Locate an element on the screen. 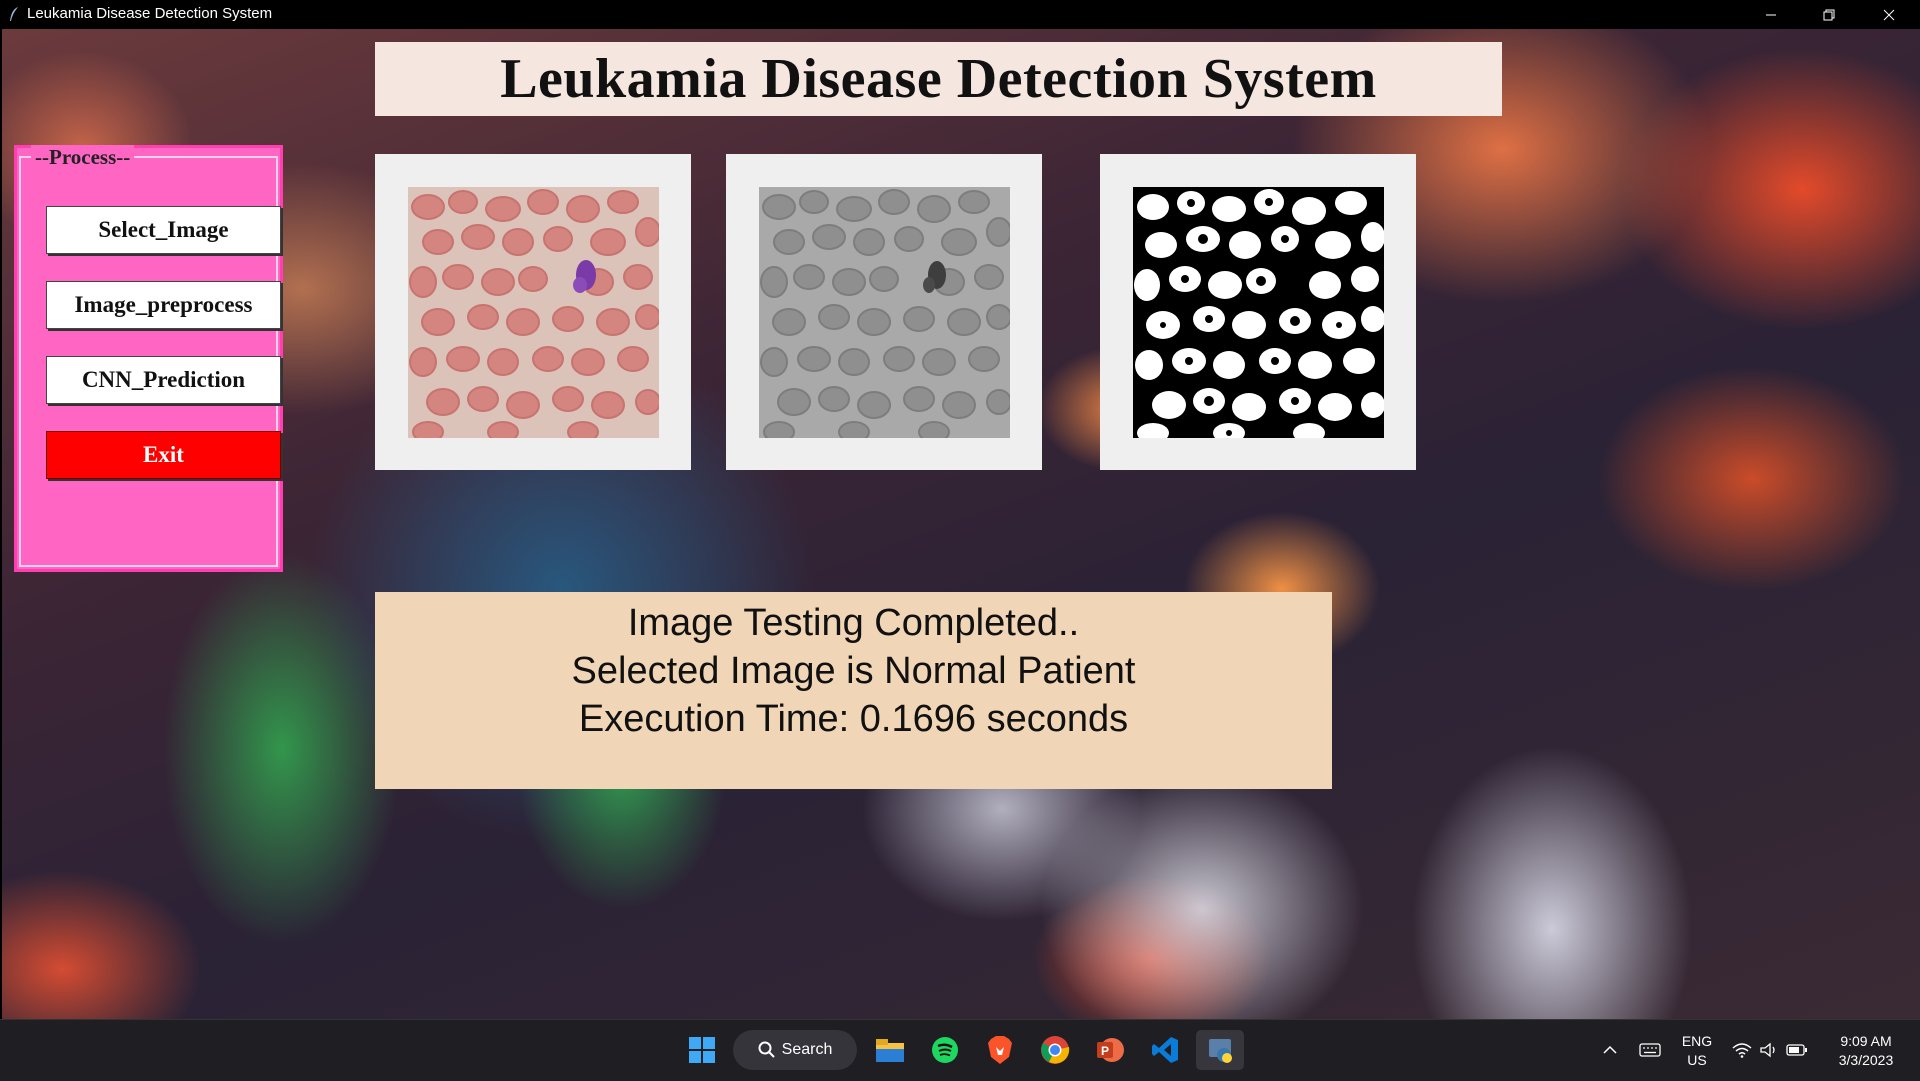  powerpoint-icon: P is located at coordinates (1110, 1050).